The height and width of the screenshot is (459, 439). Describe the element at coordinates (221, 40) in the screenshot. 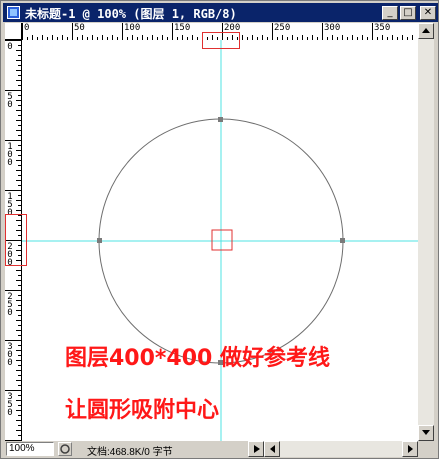

I see `ruler-top-highlight-box` at that location.